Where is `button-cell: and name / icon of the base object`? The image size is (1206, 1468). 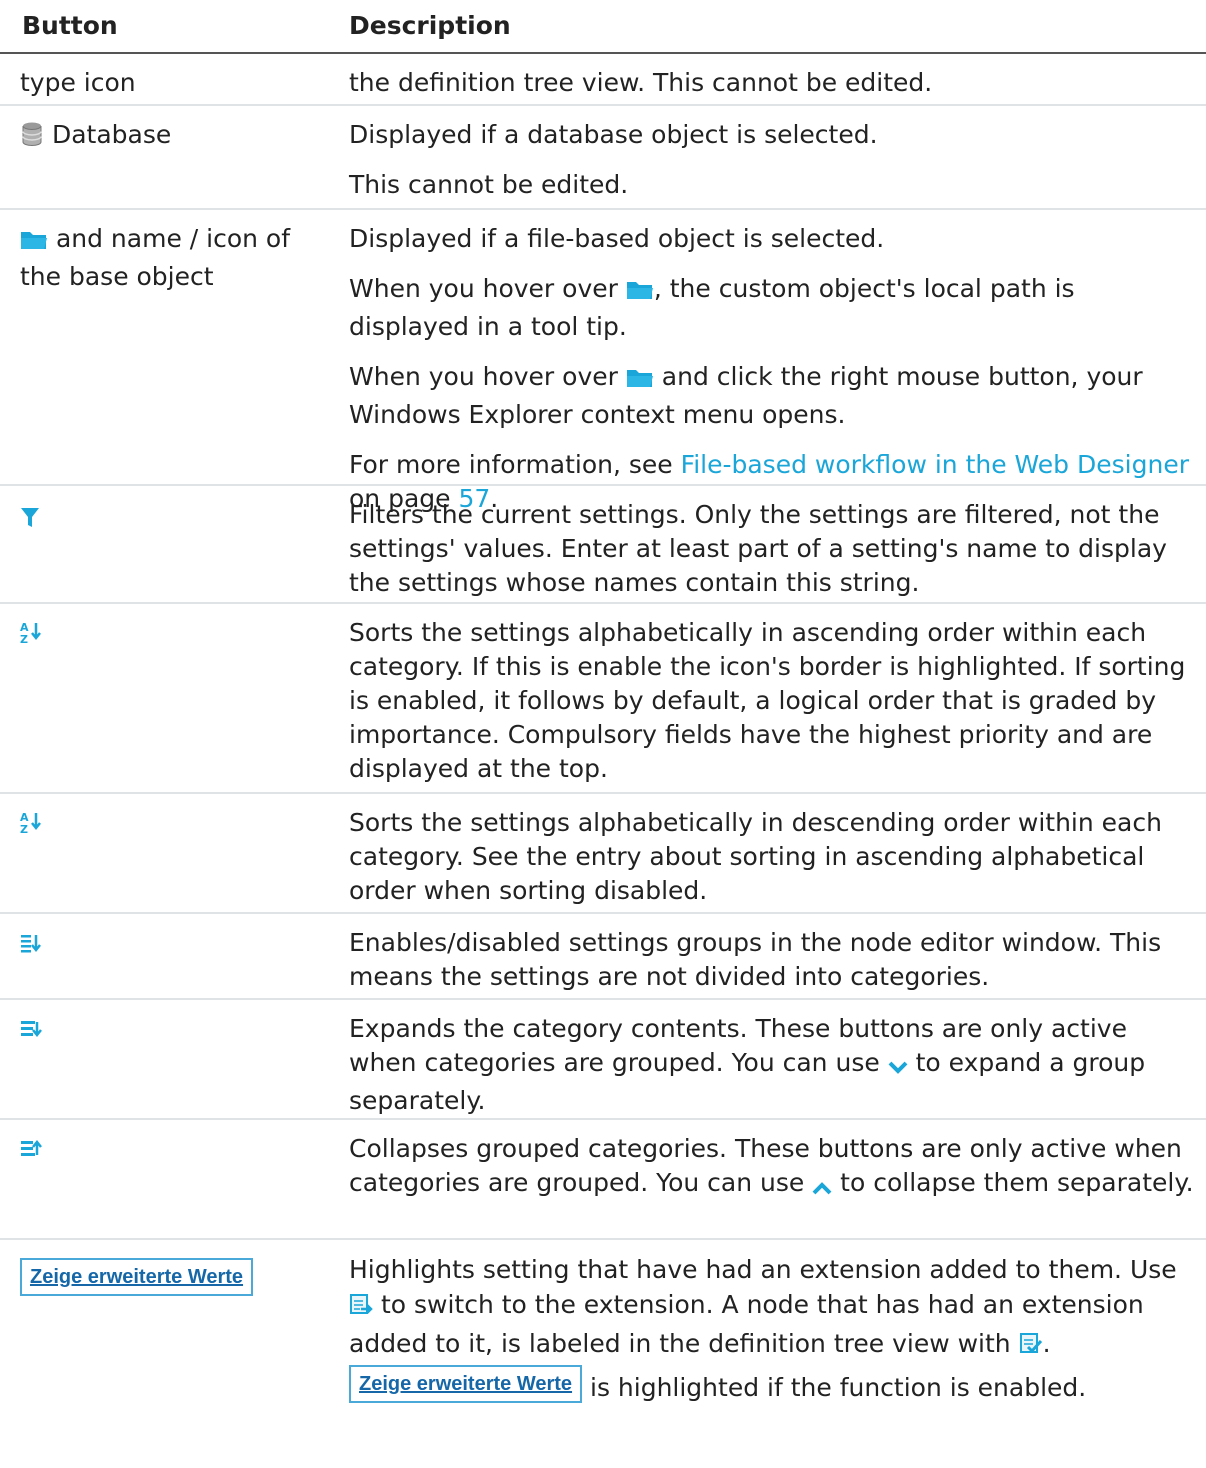 button-cell: and name / icon of the base object is located at coordinates (170, 258).